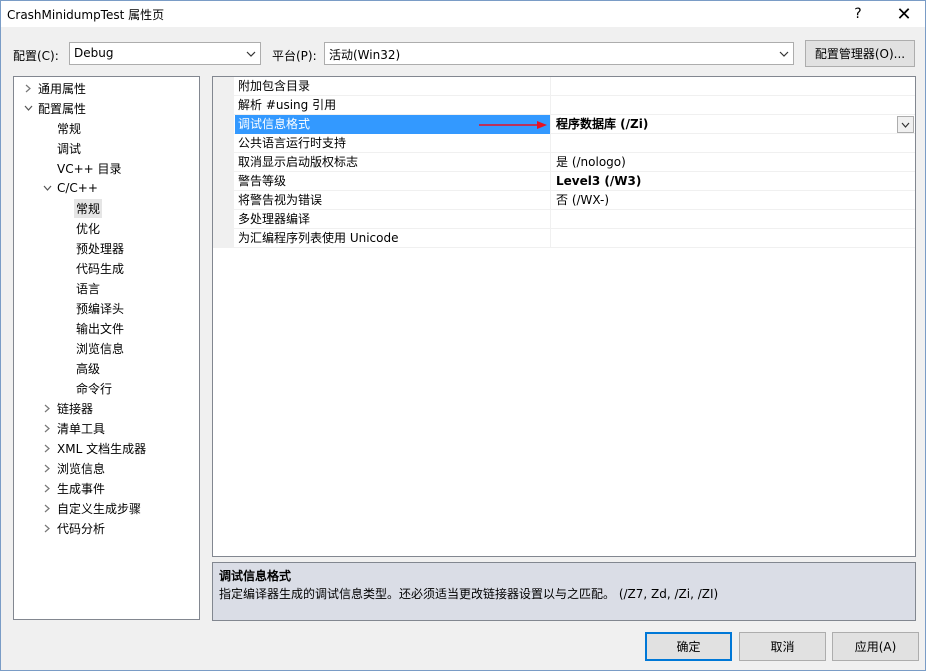 The image size is (926, 671). Describe the element at coordinates (393, 238) in the screenshot. I see `property-name: 为汇编程序列表使用 Unicode` at that location.